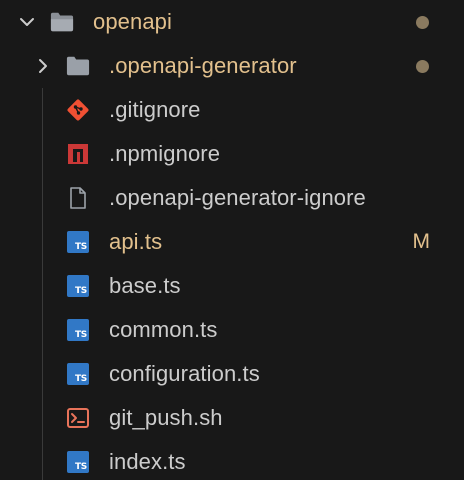  I want to click on tree-file-label: .npmignore, so click(165, 153).